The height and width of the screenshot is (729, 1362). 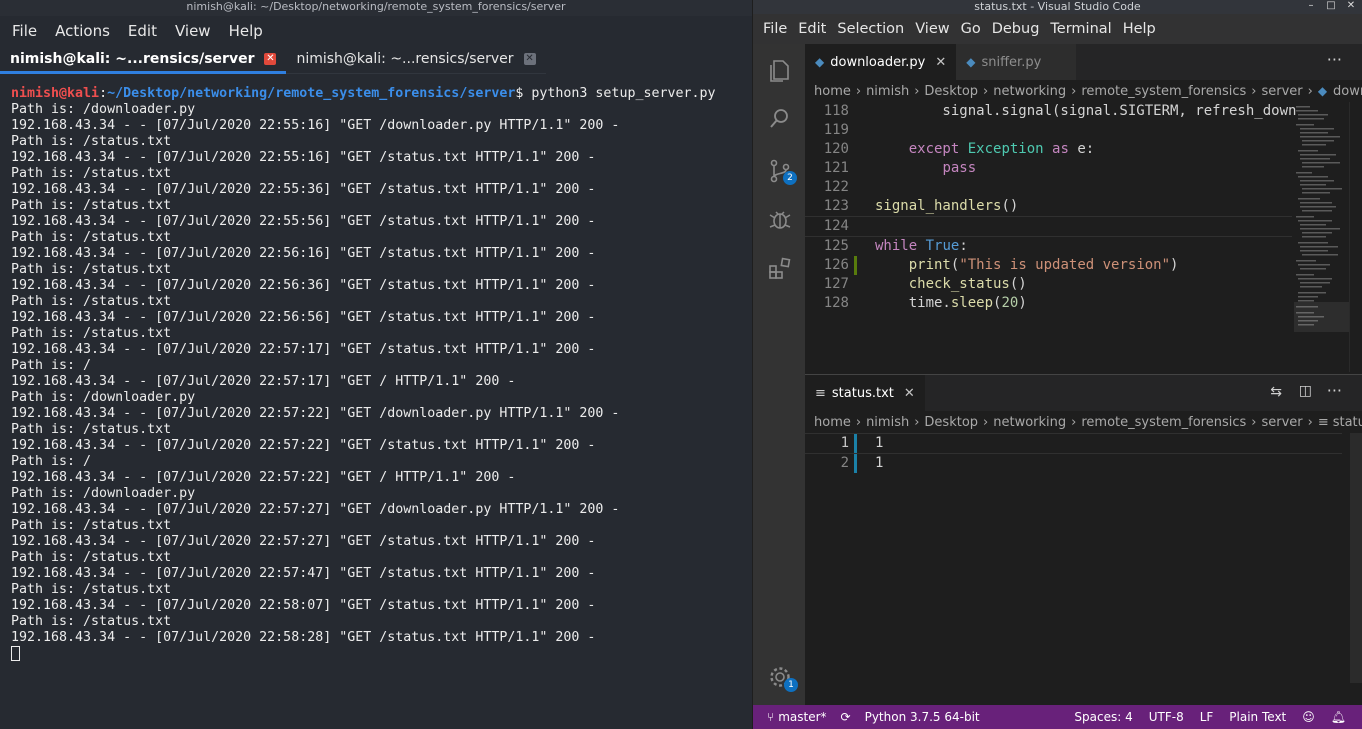 I want to click on menu-actions: Actions, so click(x=82, y=31).